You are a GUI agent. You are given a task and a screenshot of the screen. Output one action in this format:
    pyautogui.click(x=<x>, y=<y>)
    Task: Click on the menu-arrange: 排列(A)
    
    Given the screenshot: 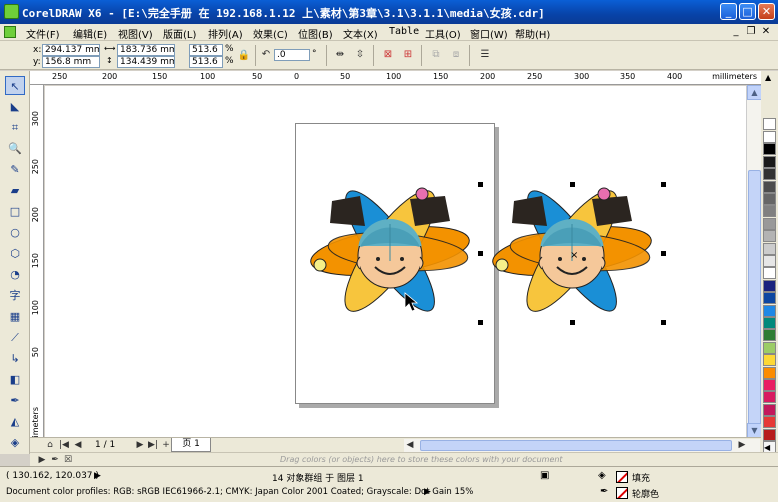 What is the action you would take?
    pyautogui.click(x=225, y=33)
    